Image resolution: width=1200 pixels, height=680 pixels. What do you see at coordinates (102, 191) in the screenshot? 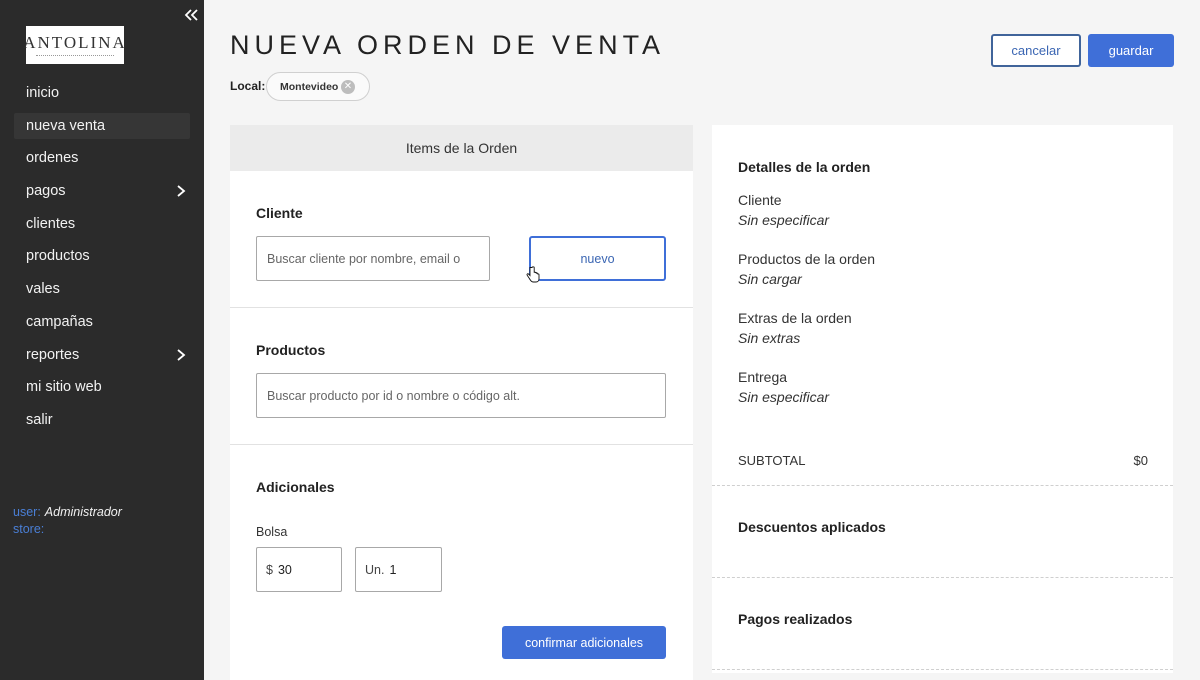
I see `sidebar-item-pagos: pagos` at bounding box center [102, 191].